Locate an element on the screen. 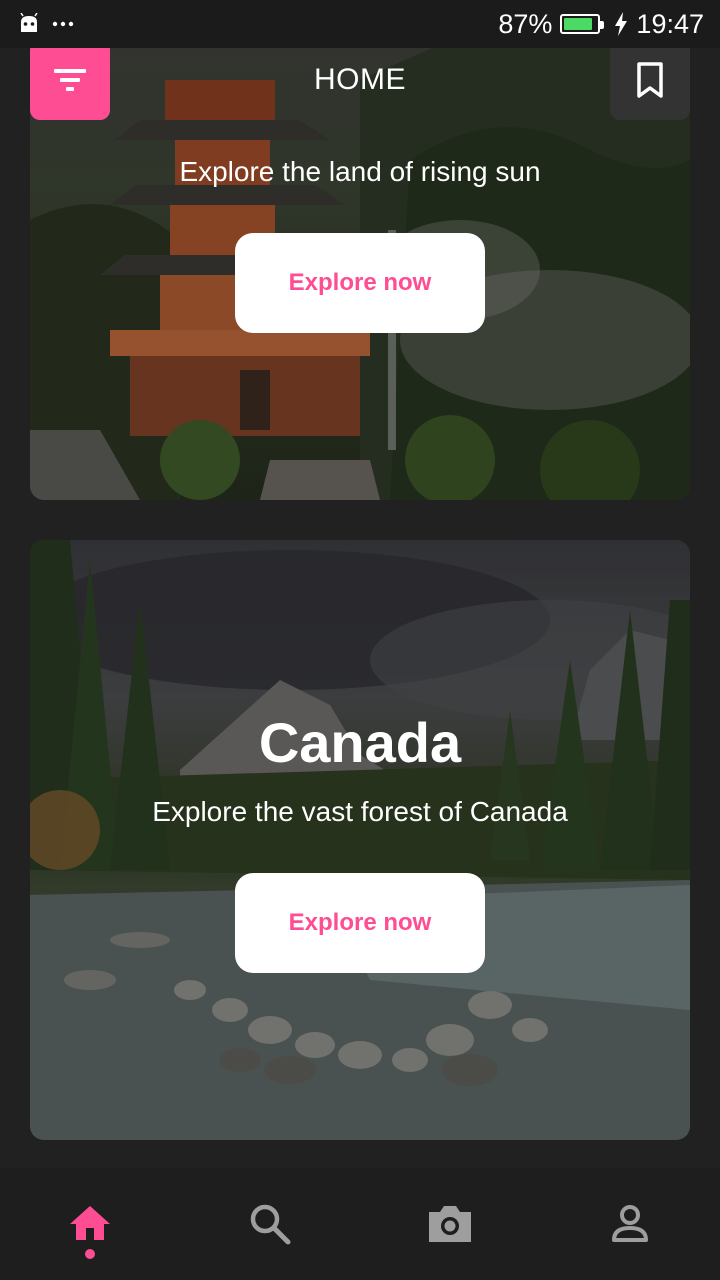 Image resolution: width=720 pixels, height=1280 pixels. charging-bolt-icon is located at coordinates (621, 24).